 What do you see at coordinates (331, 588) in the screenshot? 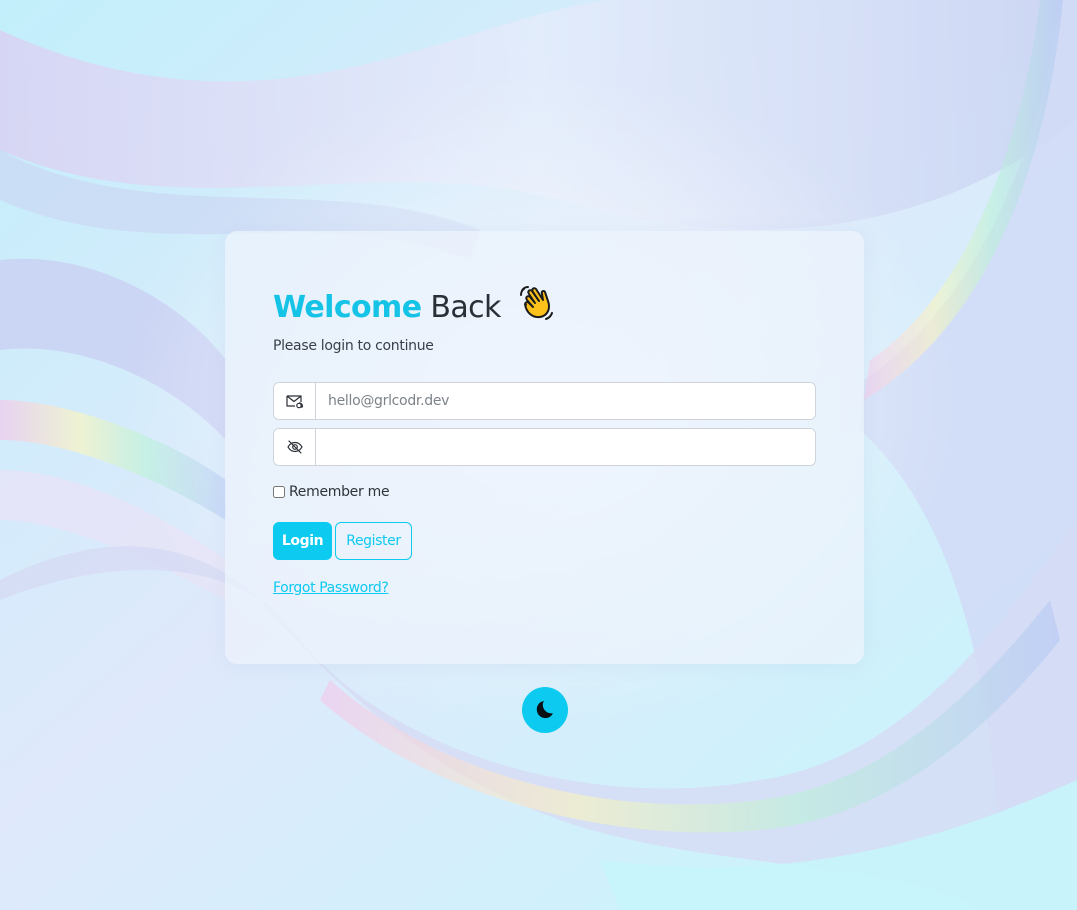
I see `forgot-password-link: Forgot Password?` at bounding box center [331, 588].